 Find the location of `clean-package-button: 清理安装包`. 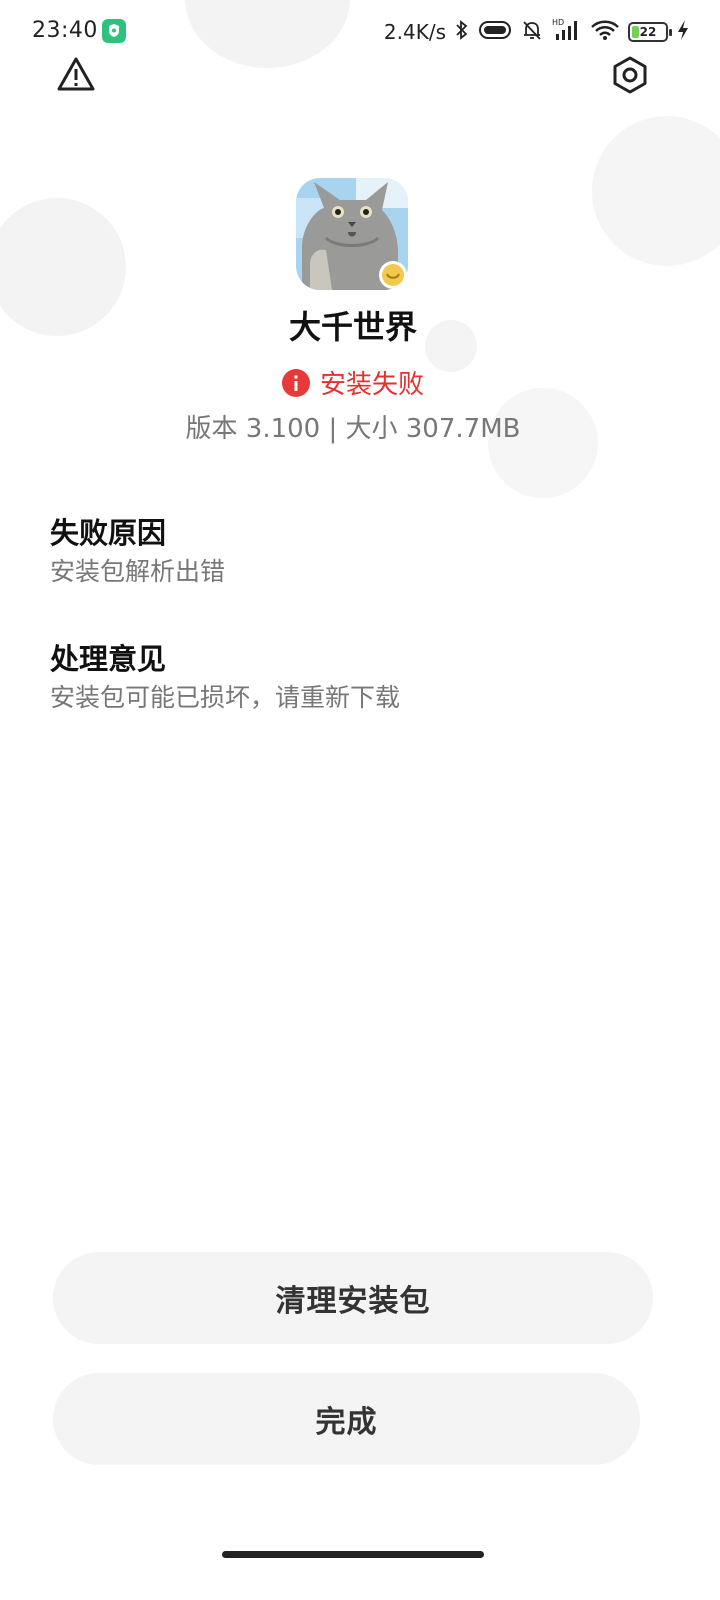

clean-package-button: 清理安装包 is located at coordinates (353, 1298).